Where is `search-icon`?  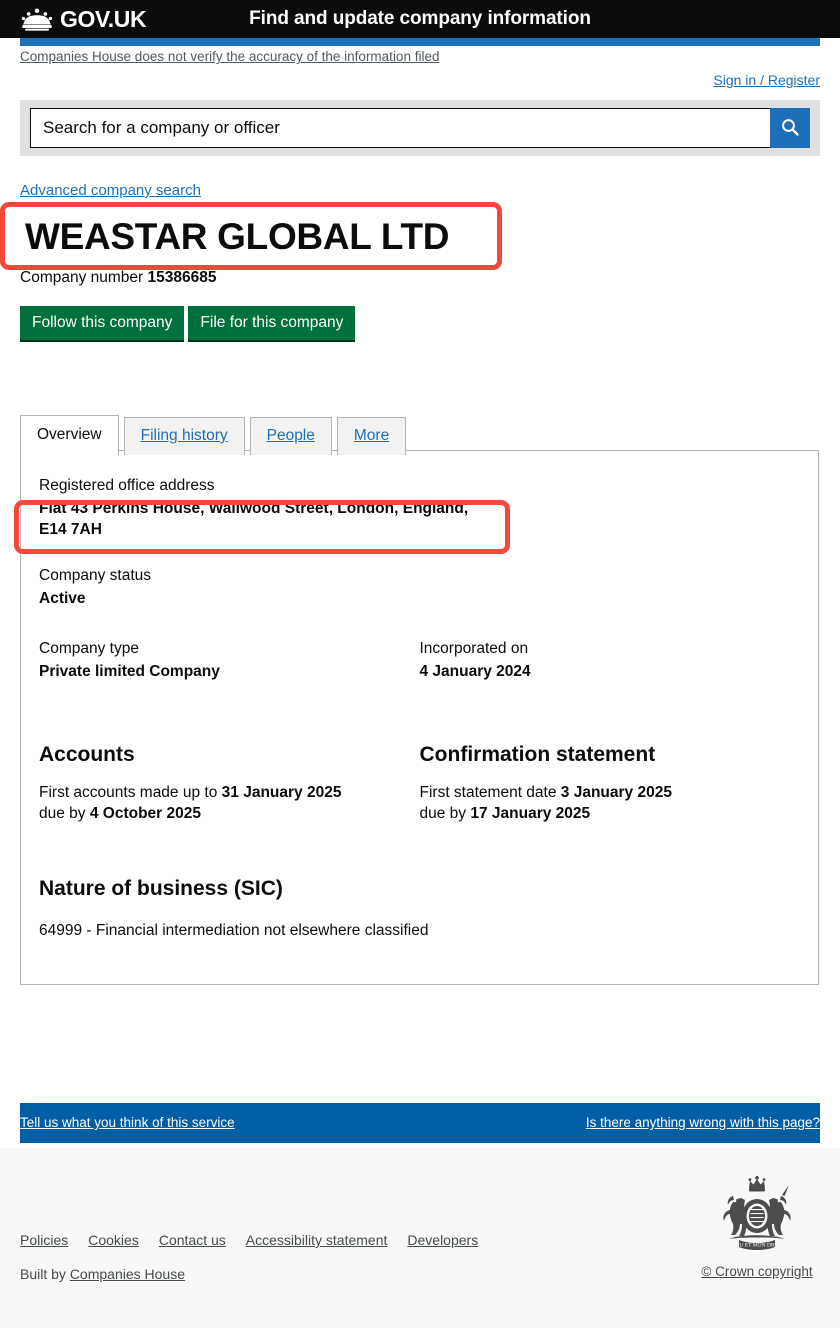
search-icon is located at coordinates (790, 128).